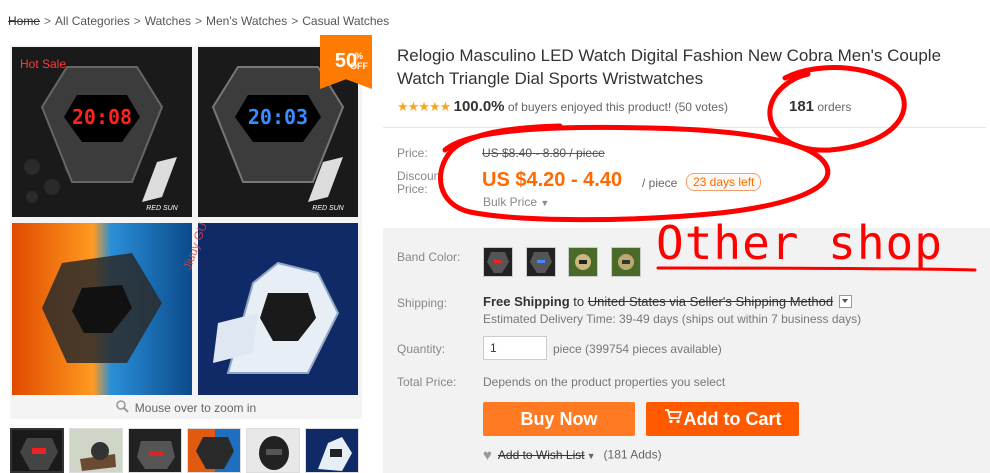 The height and width of the screenshot is (473, 990). Describe the element at coordinates (684, 127) in the screenshot. I see `divider` at that location.